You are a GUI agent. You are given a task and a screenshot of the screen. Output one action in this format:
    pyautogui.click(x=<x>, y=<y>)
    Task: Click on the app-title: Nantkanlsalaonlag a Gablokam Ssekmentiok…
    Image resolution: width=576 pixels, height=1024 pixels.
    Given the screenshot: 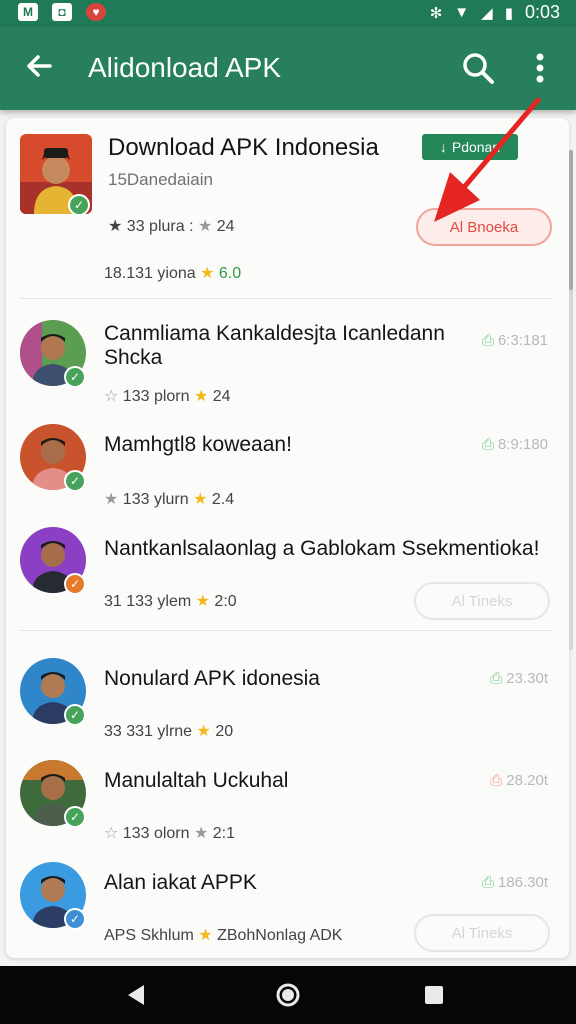 What is the action you would take?
    pyautogui.click(x=321, y=549)
    